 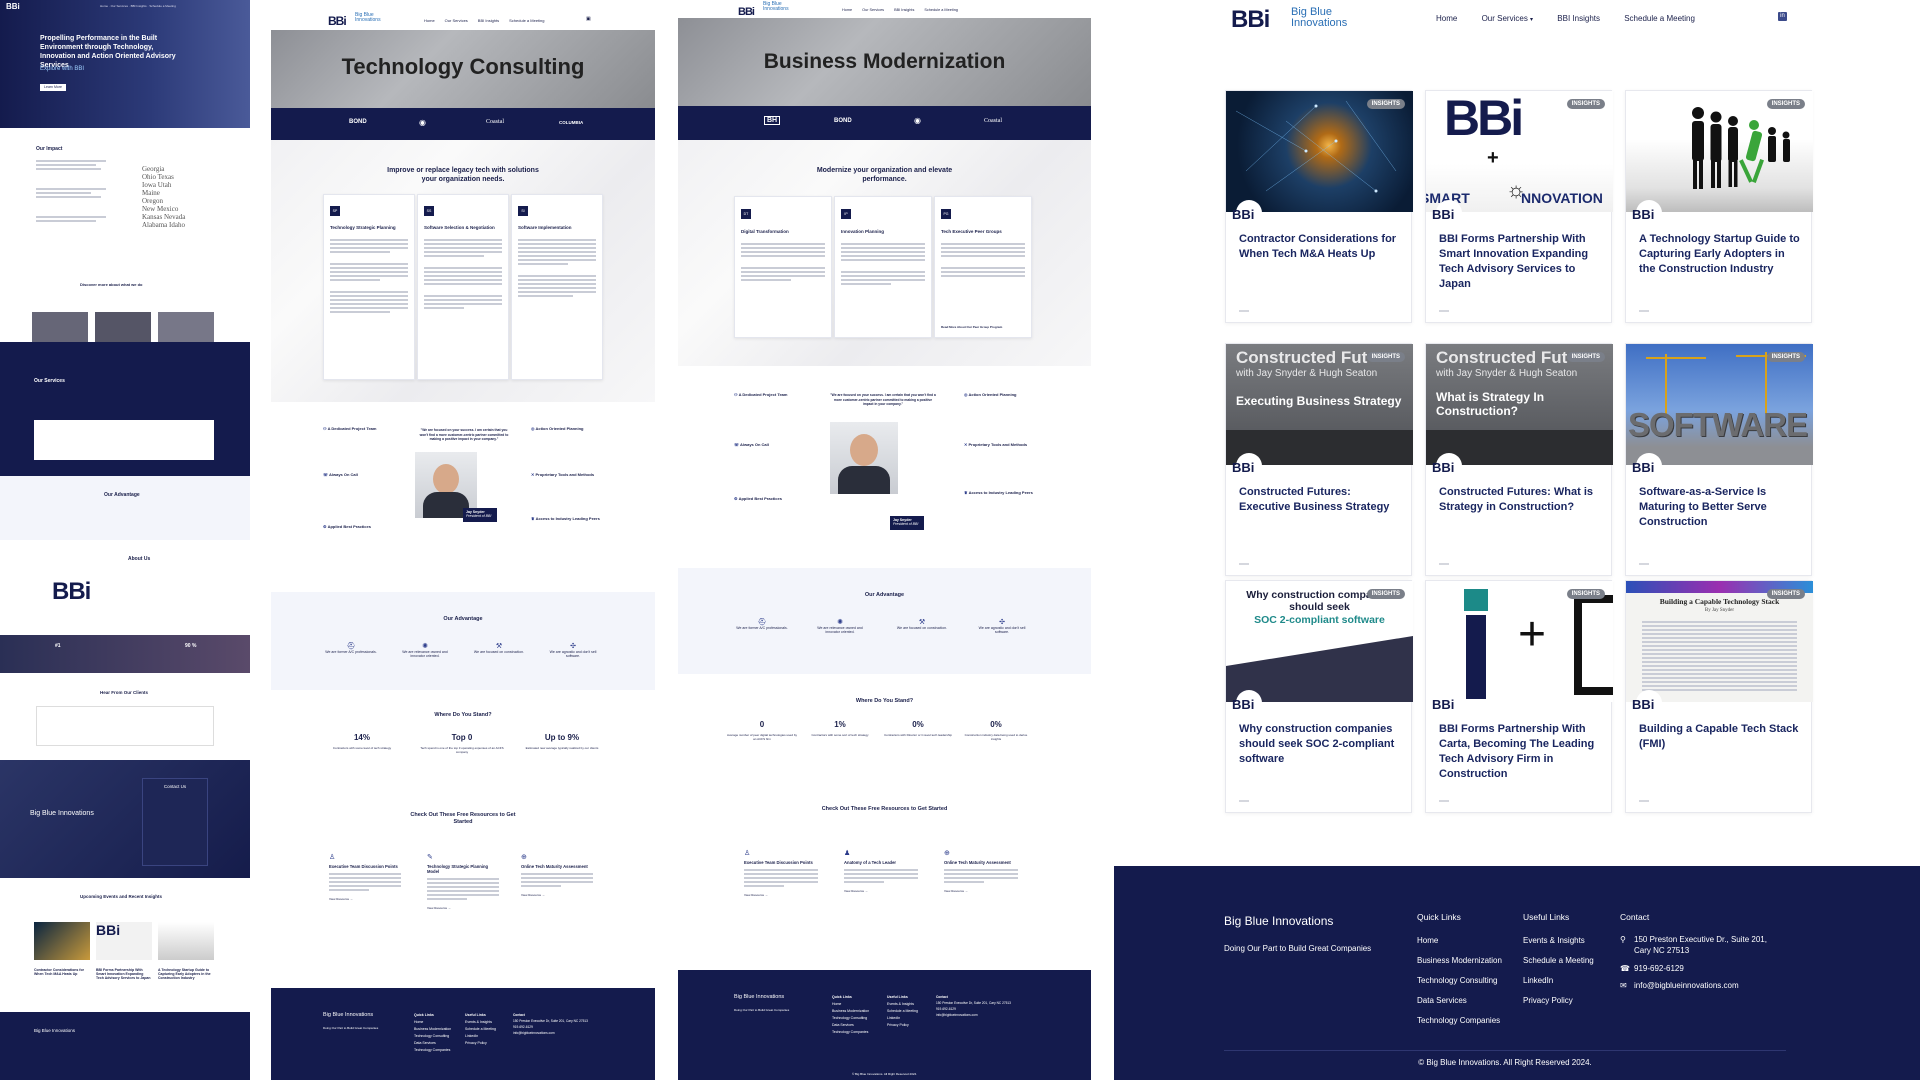 I want to click on event-img-2: BBi, so click(x=124, y=941).